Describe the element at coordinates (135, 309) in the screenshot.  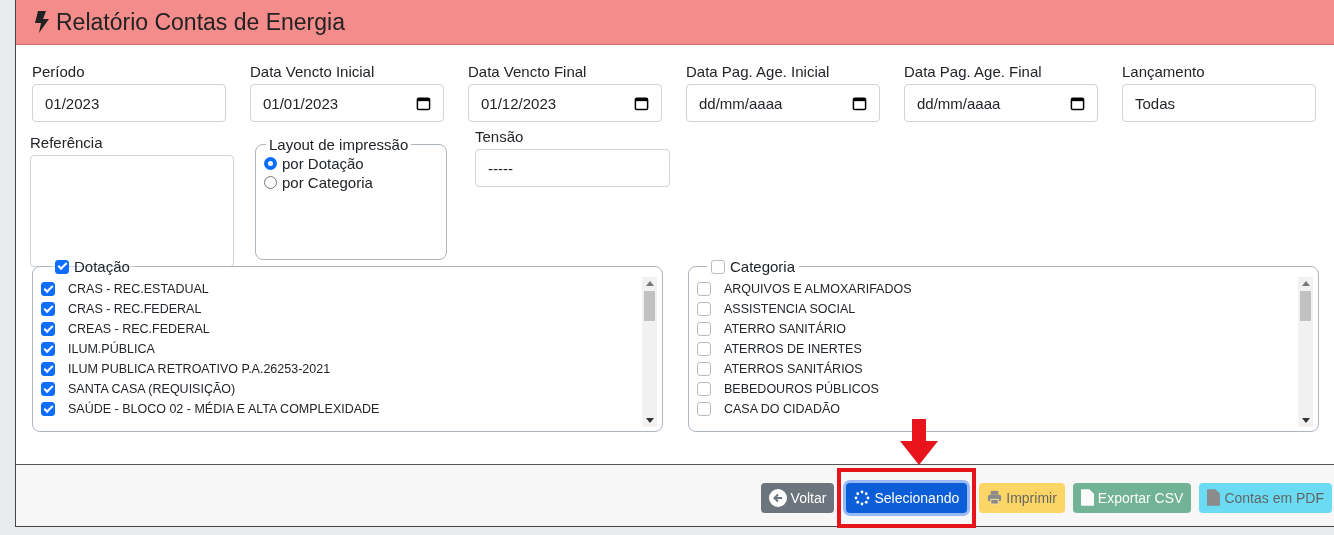
I see `list-item-label: CRAS - REC.FEDERAL` at that location.